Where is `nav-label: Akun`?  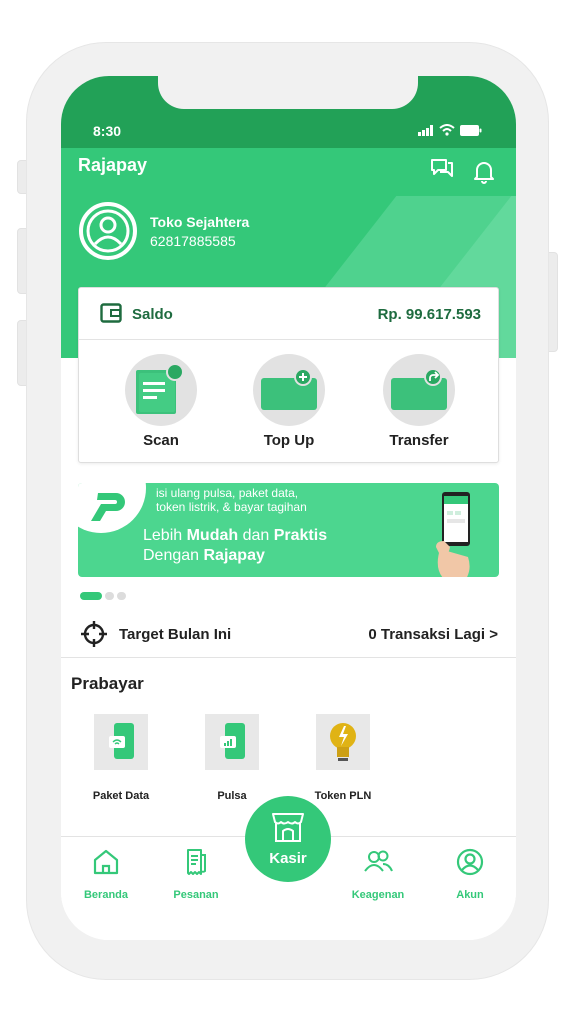 nav-label: Akun is located at coordinates (470, 895).